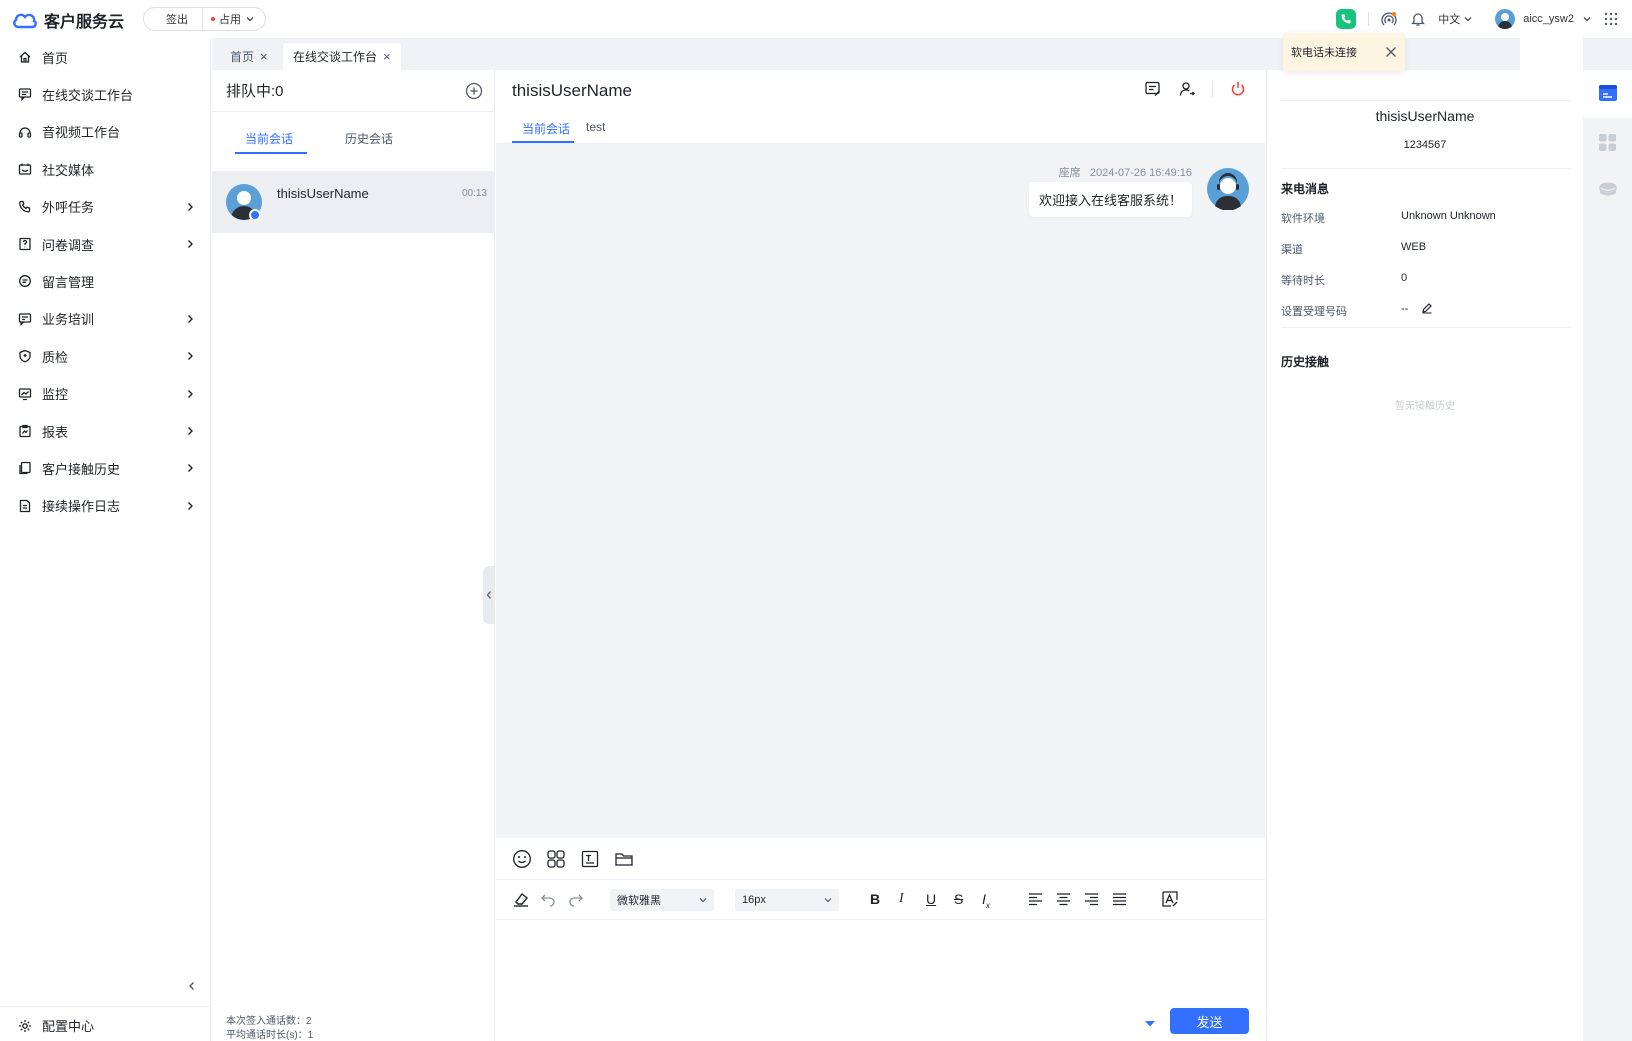 The height and width of the screenshot is (1041, 1632). Describe the element at coordinates (234, 19) in the screenshot. I see `status-dropdown: 占用` at that location.